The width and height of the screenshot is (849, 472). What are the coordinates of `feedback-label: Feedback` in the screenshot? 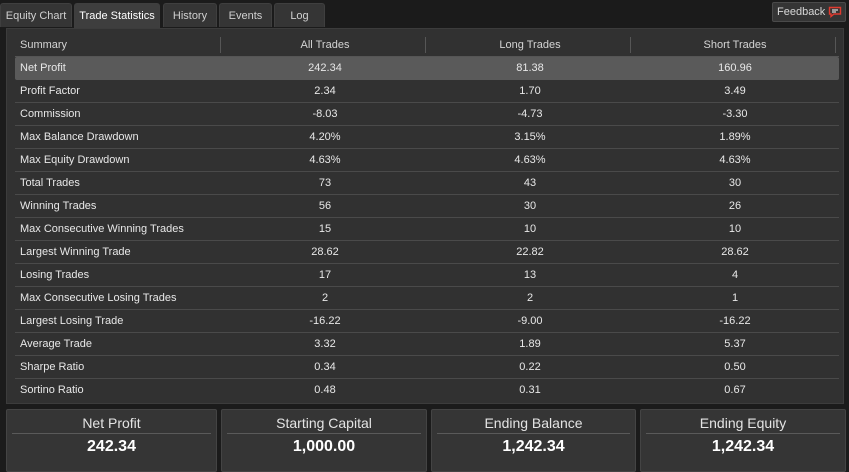 It's located at (801, 12).